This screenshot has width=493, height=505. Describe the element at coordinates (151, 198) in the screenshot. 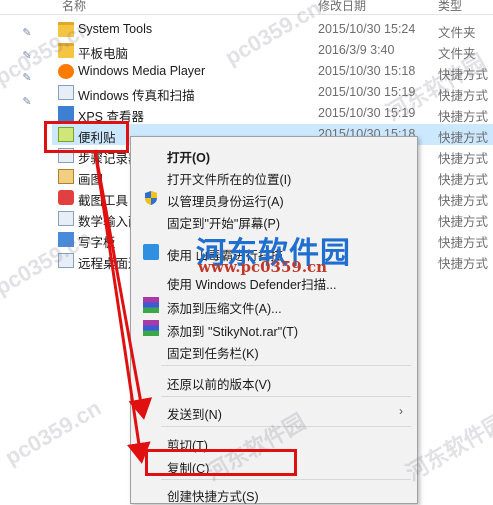

I see `shield-icon` at that location.